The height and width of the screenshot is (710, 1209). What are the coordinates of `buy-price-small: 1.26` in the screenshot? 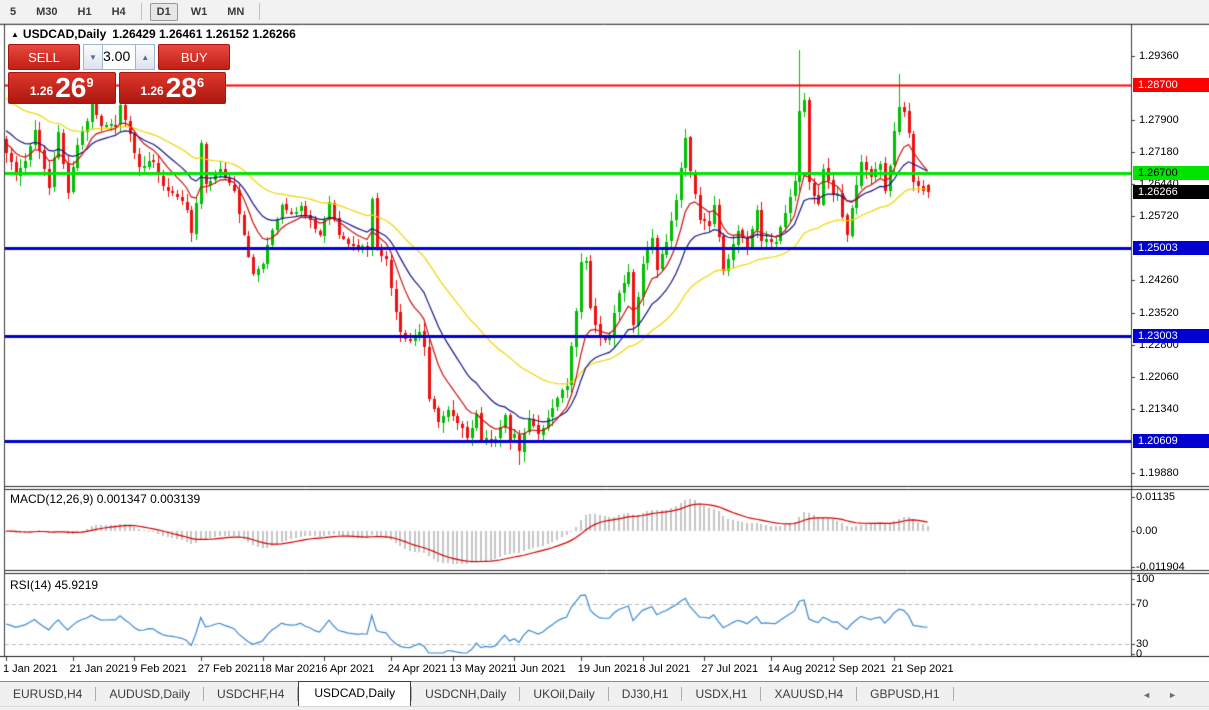 It's located at (152, 91).